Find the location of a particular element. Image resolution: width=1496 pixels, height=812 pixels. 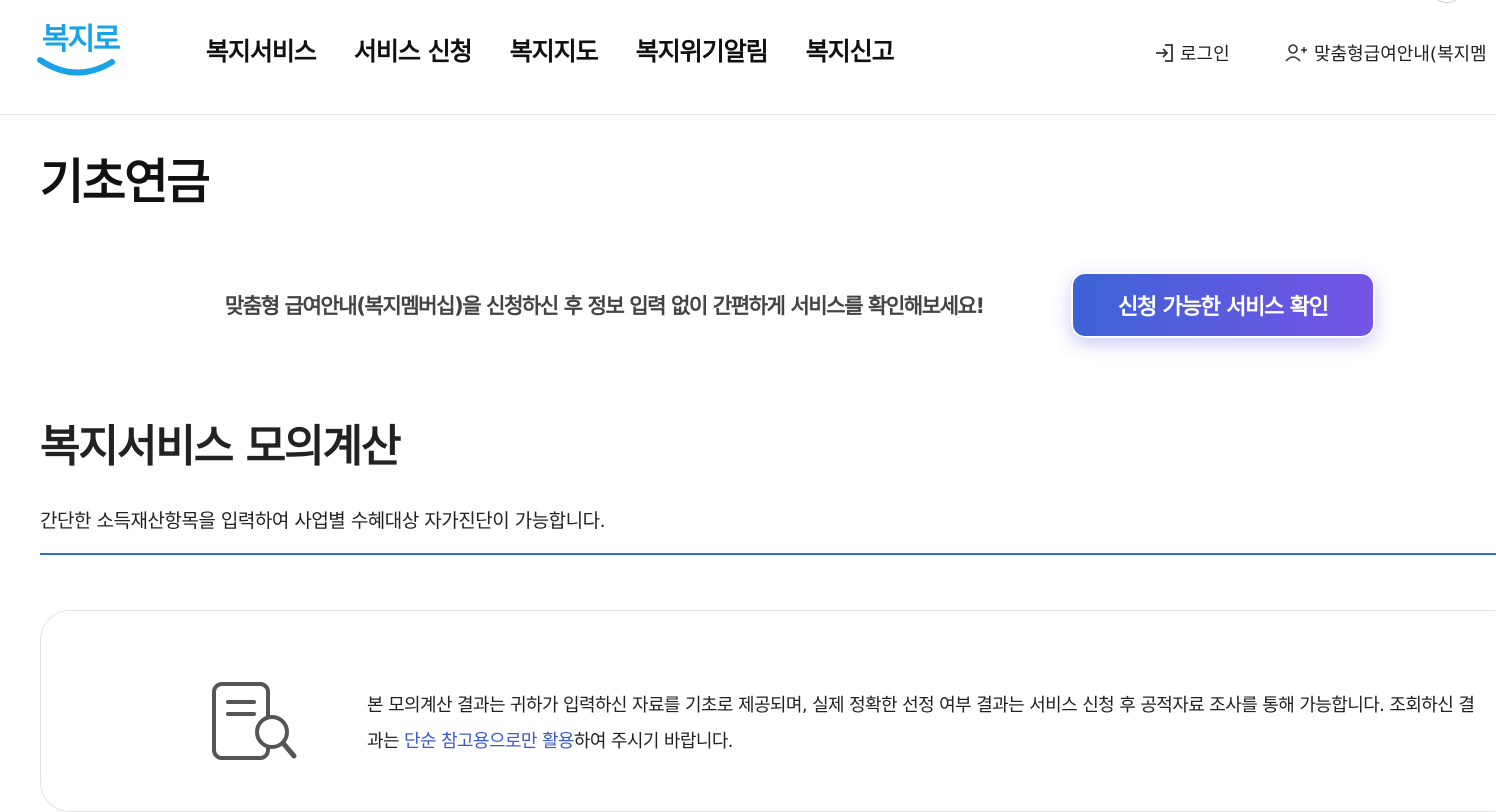

user-plus-icon is located at coordinates (1296, 53).